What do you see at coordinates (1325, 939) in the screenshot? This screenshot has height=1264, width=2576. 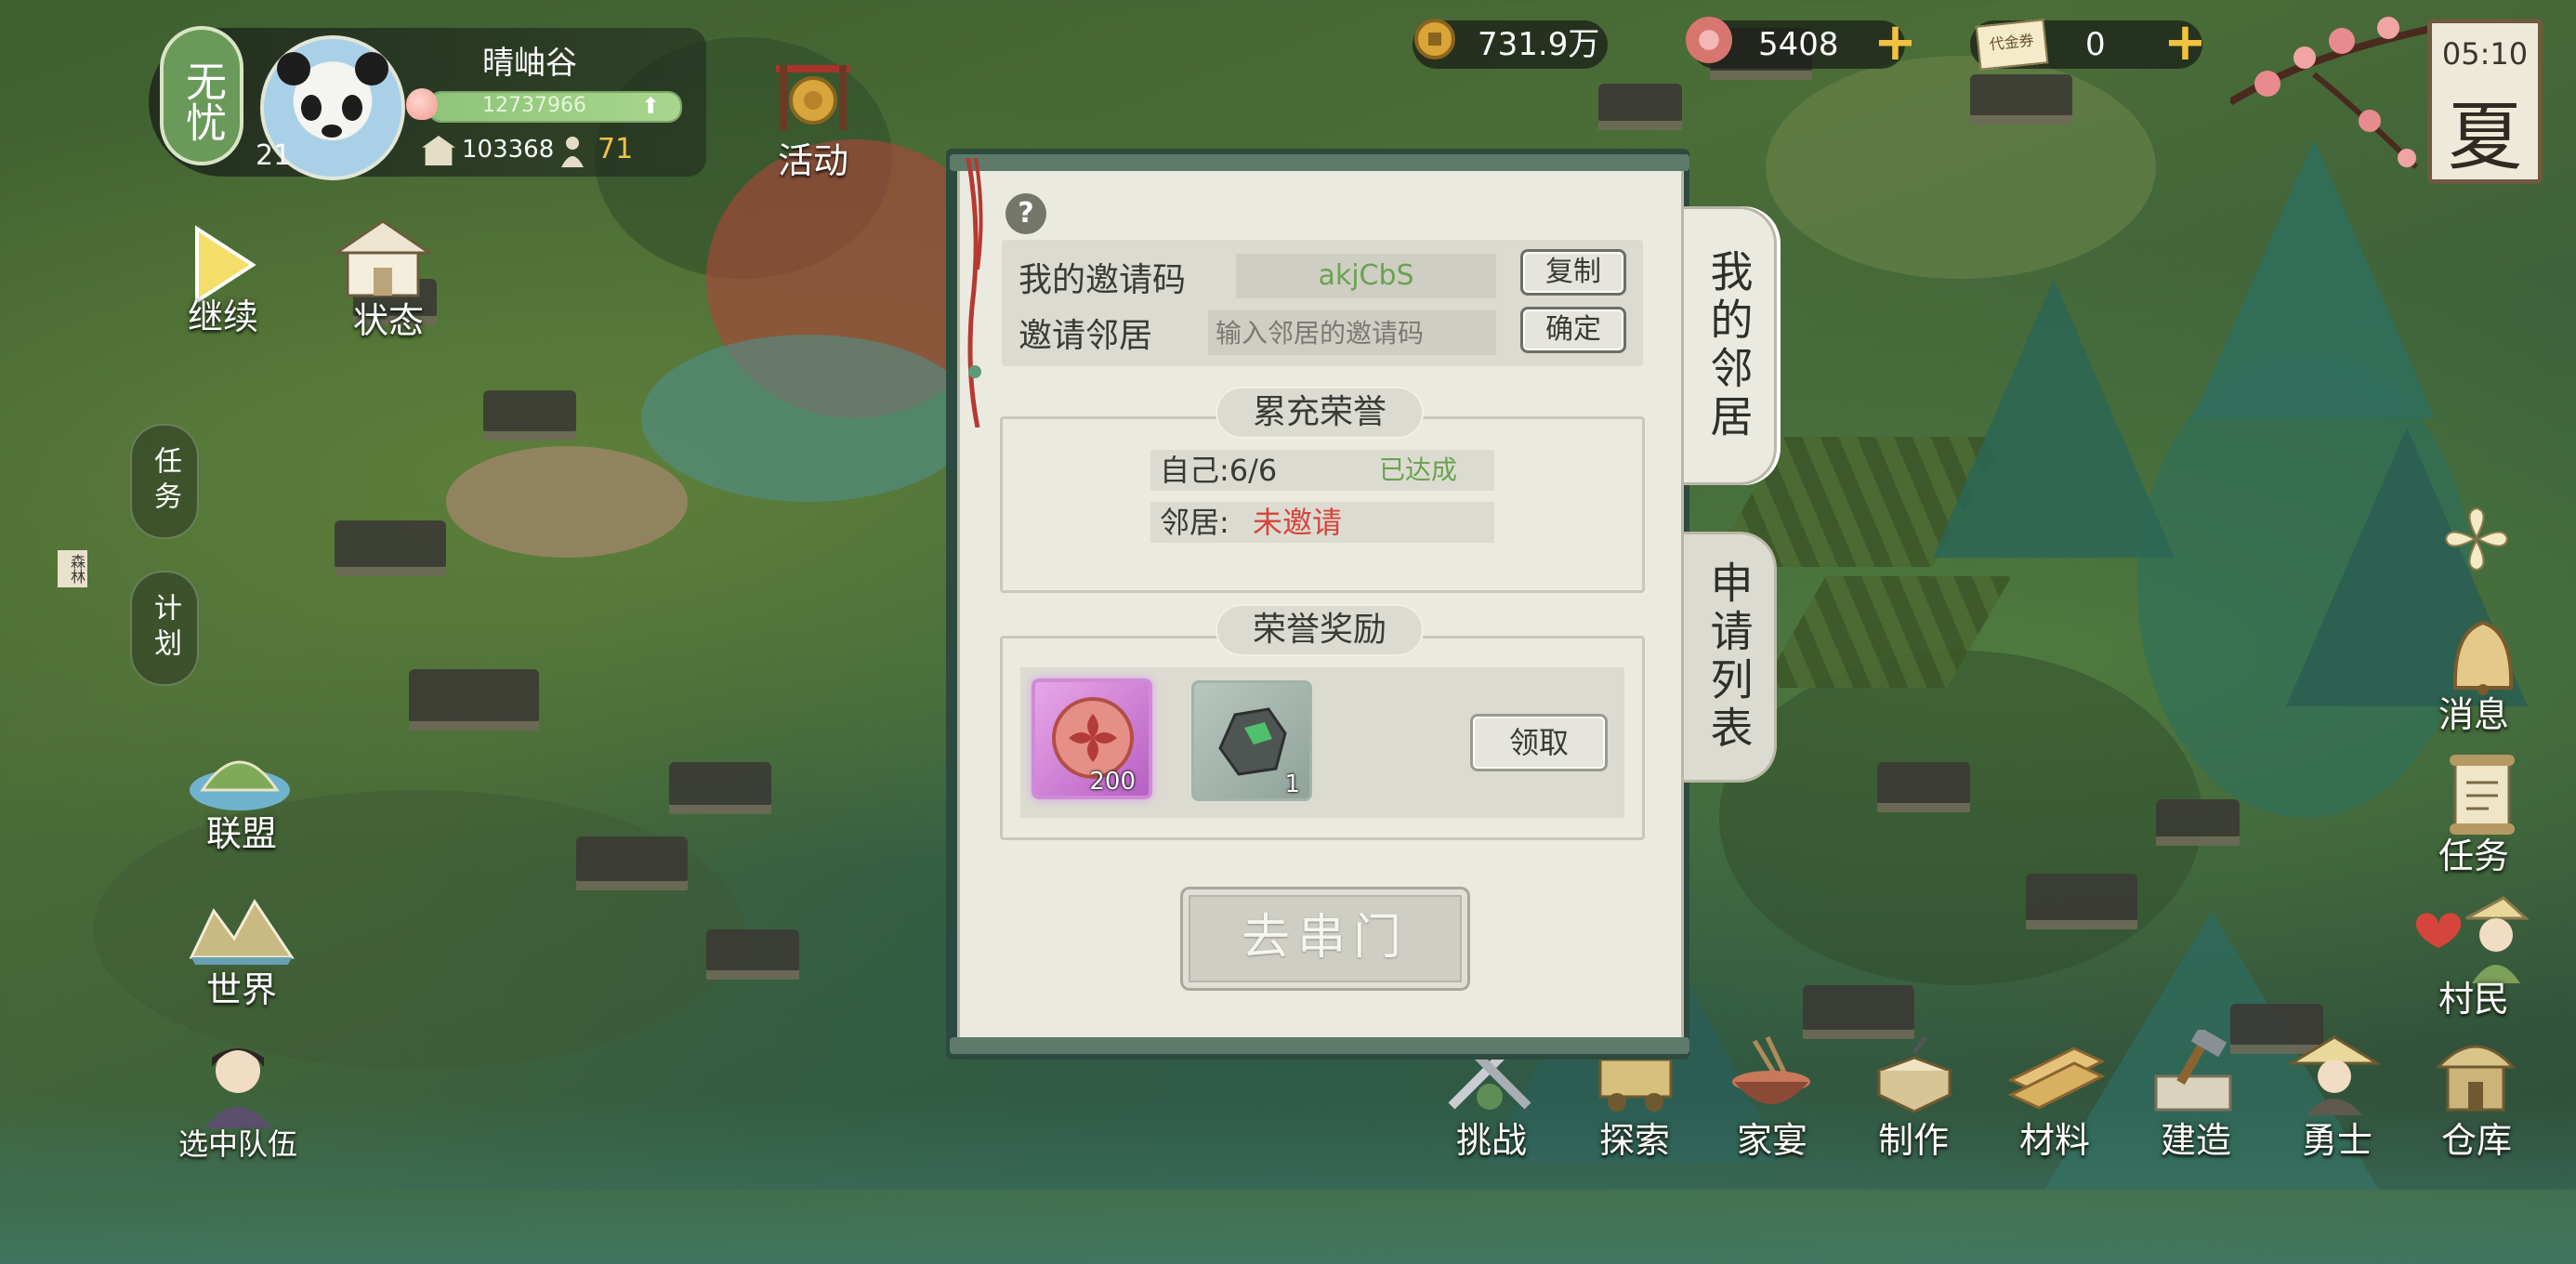 I see `visit-neighbor-button: 去串门` at bounding box center [1325, 939].